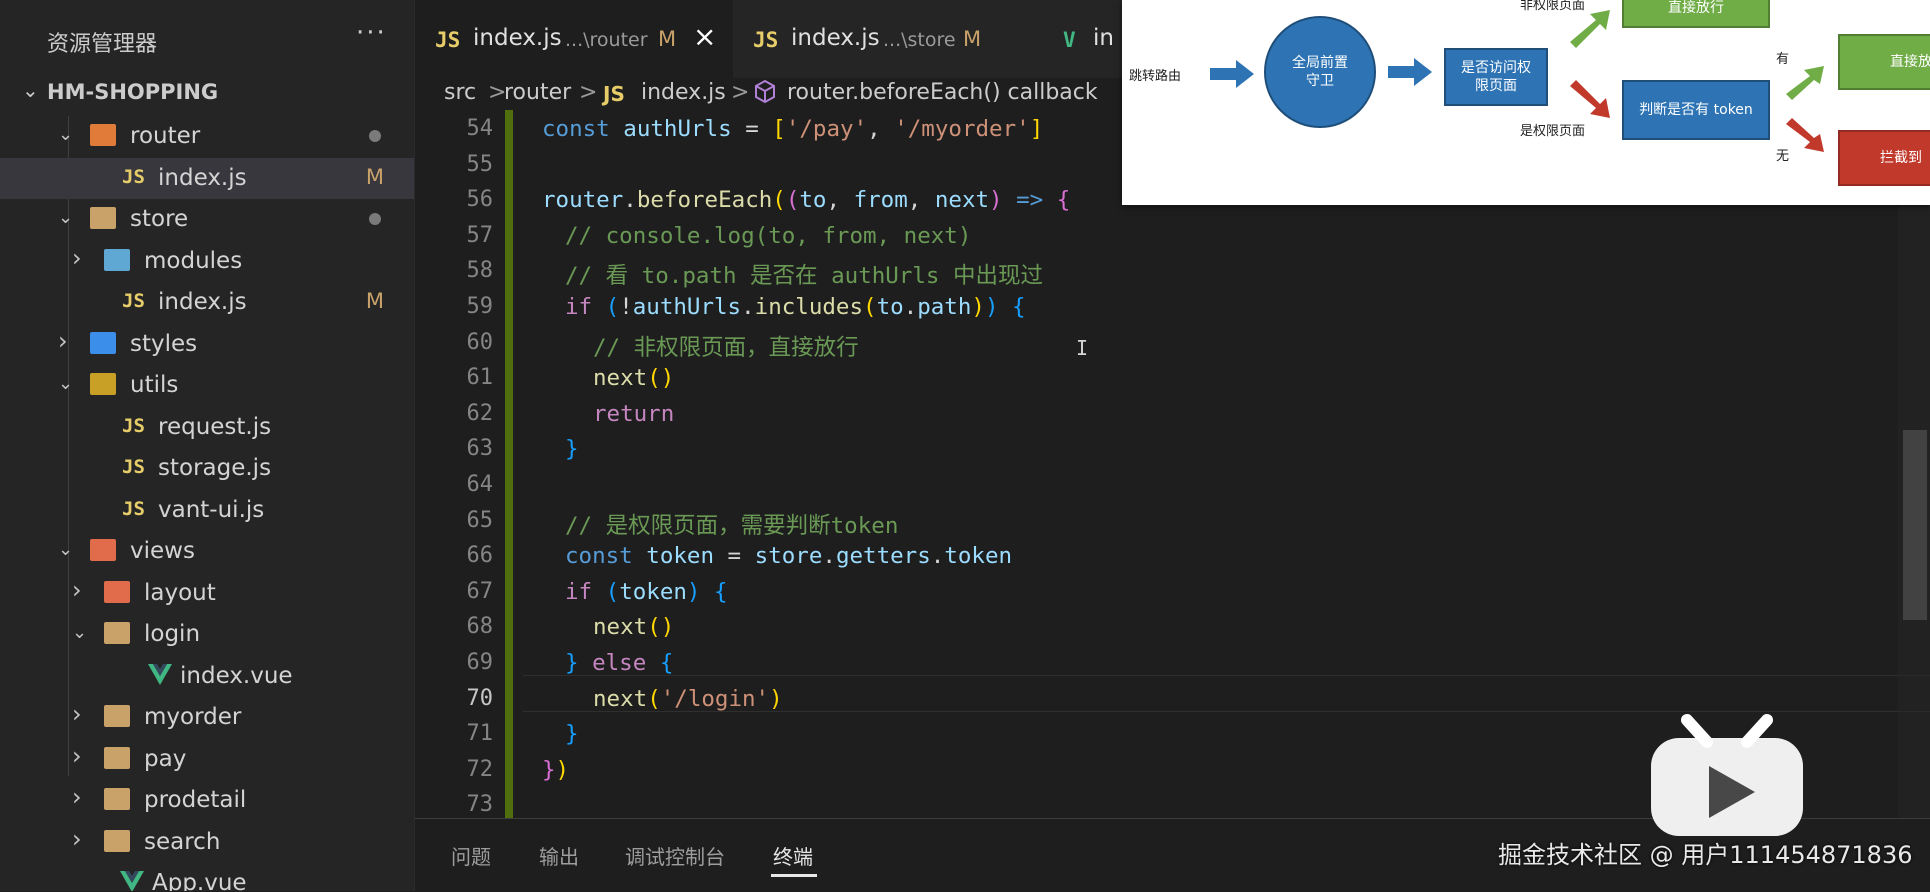 This screenshot has height=892, width=1930. I want to click on modified-dot-icon, so click(375, 219).